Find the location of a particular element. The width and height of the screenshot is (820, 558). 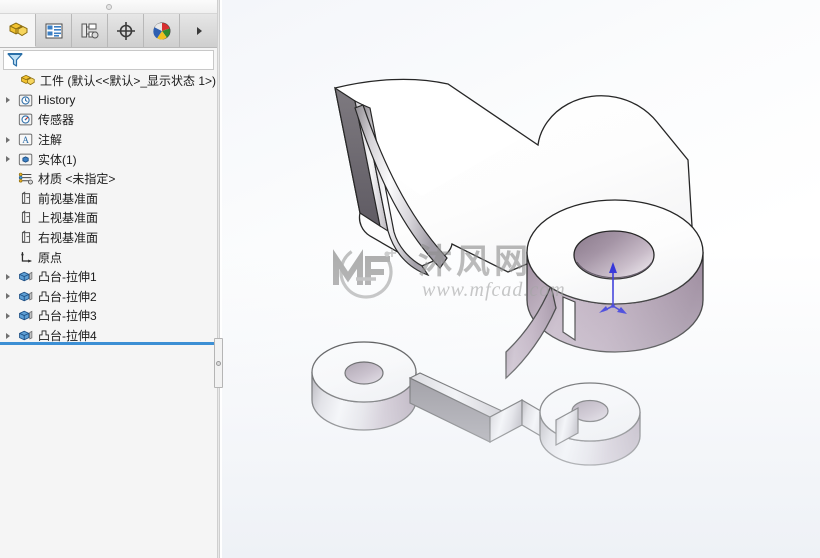

chevron-right-icon is located at coordinates (199, 30).